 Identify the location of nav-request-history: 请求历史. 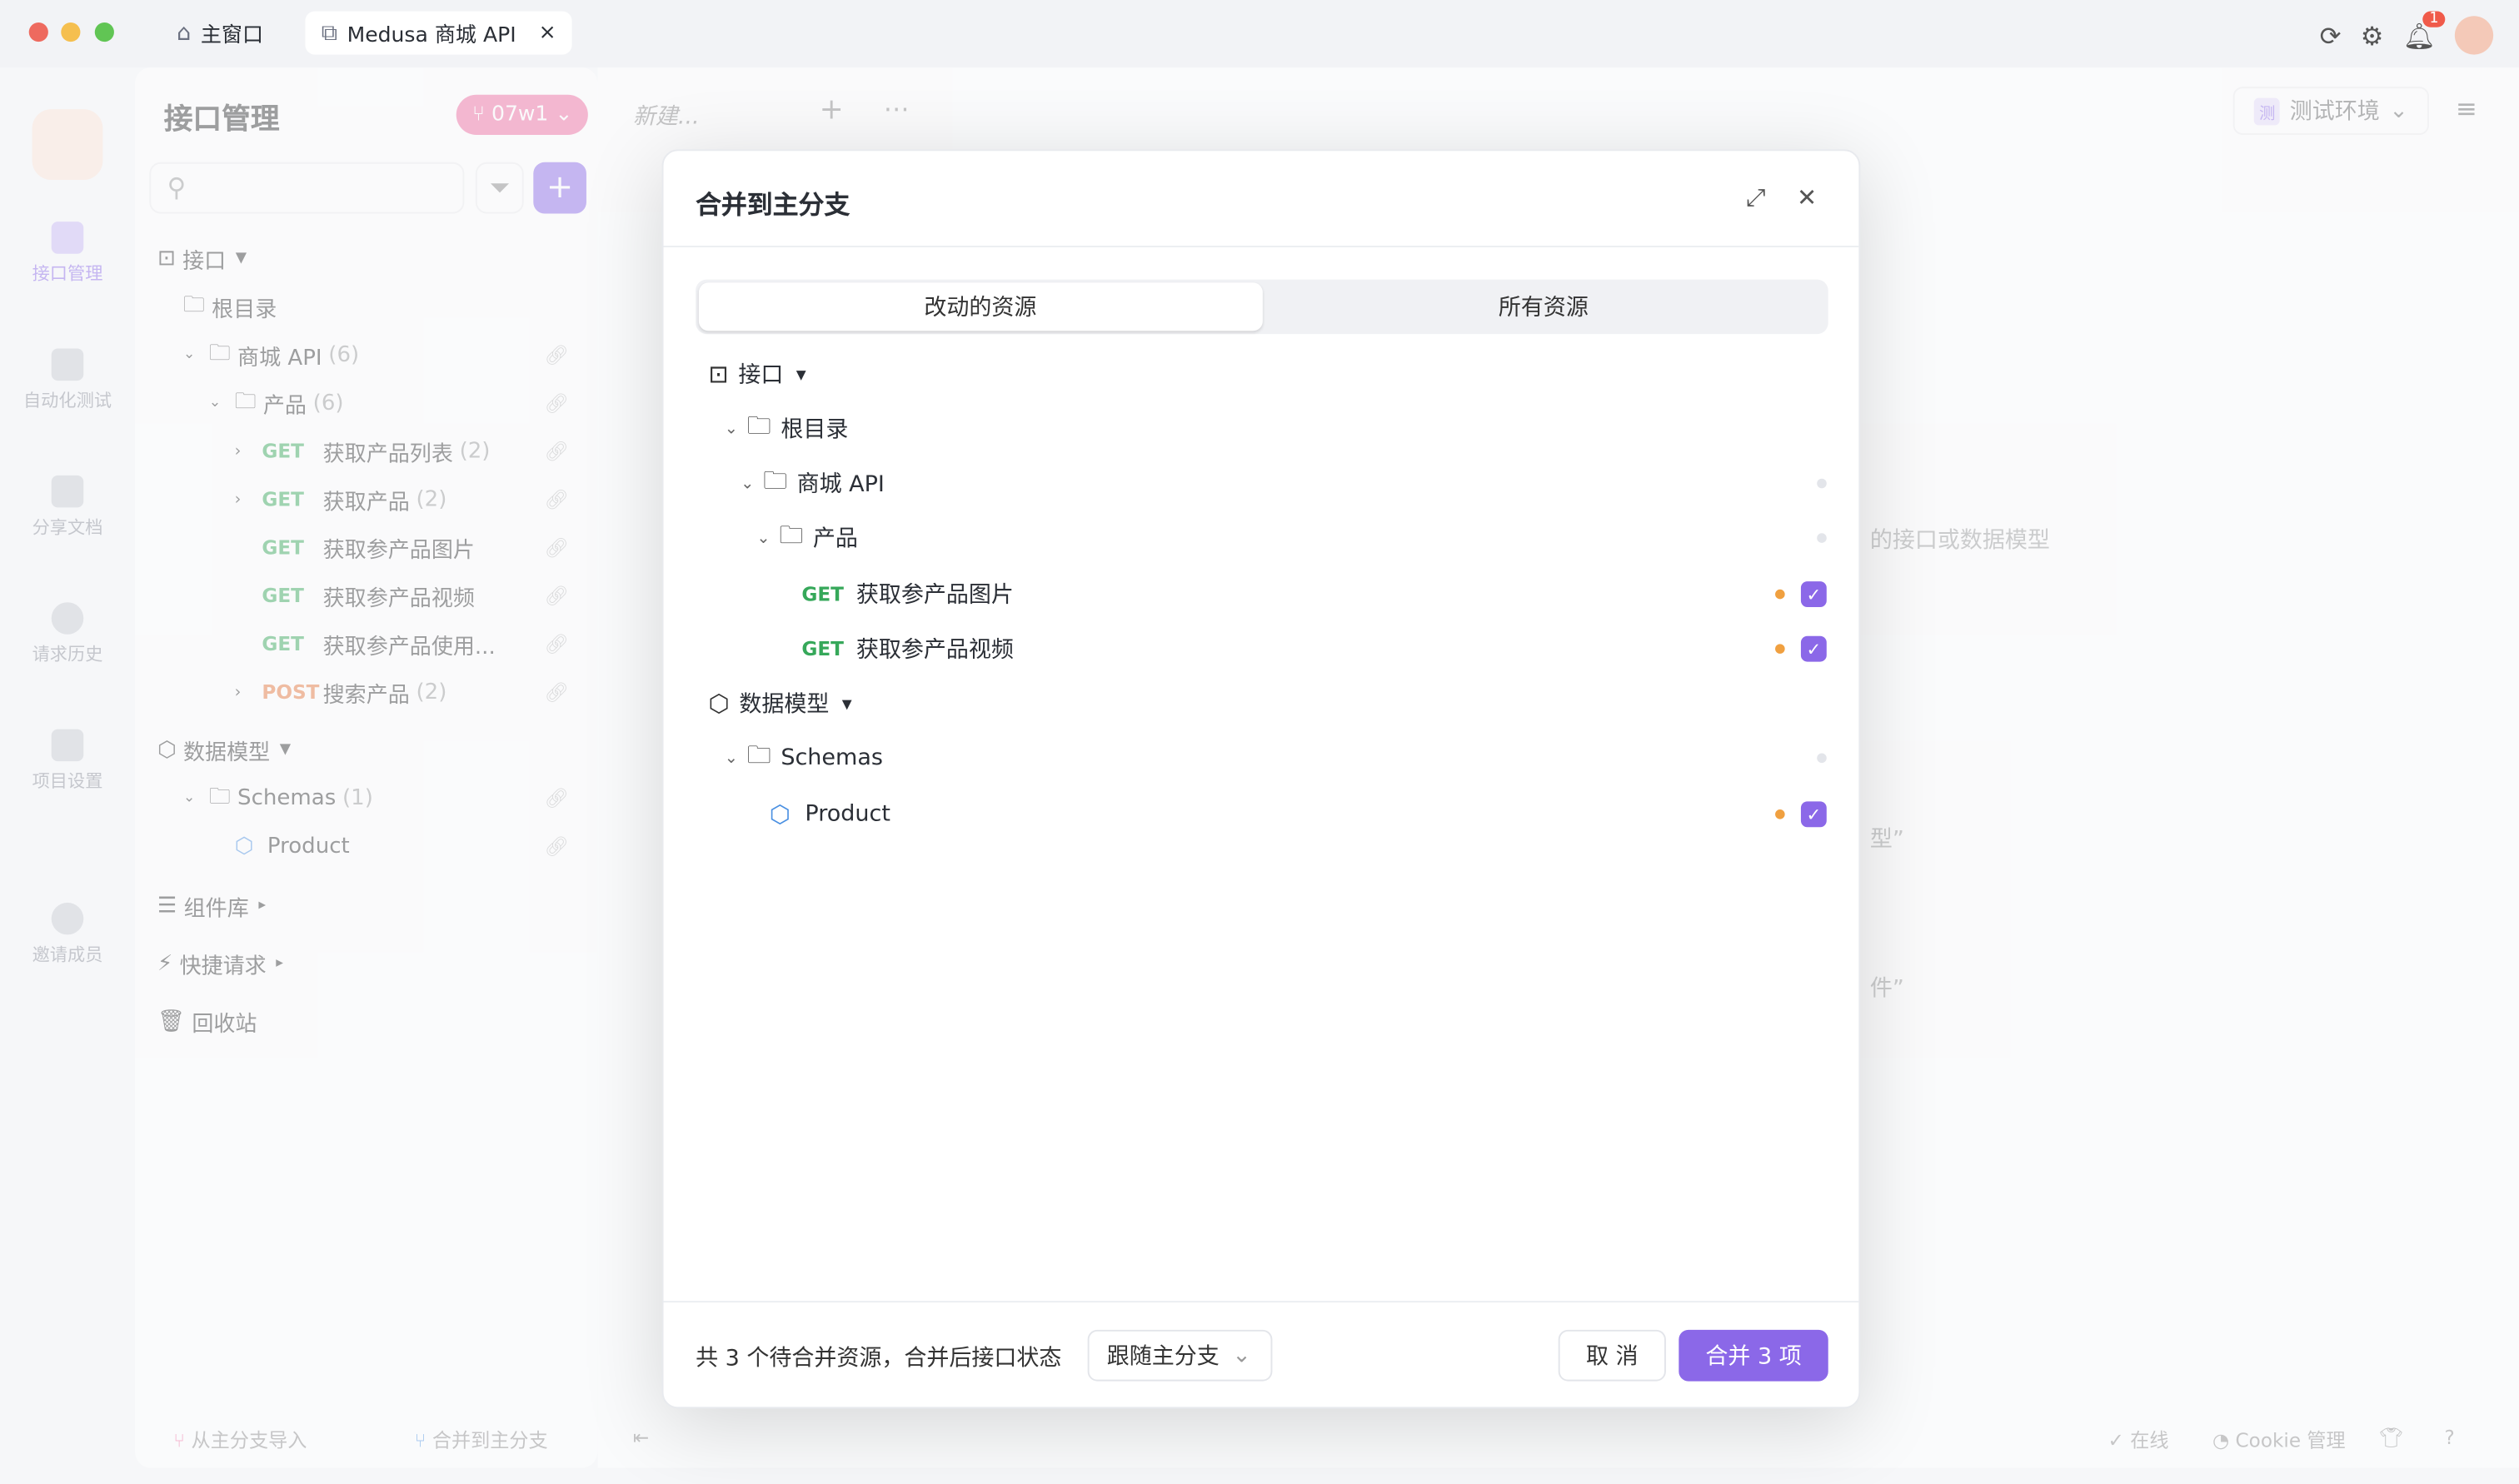
(67, 634).